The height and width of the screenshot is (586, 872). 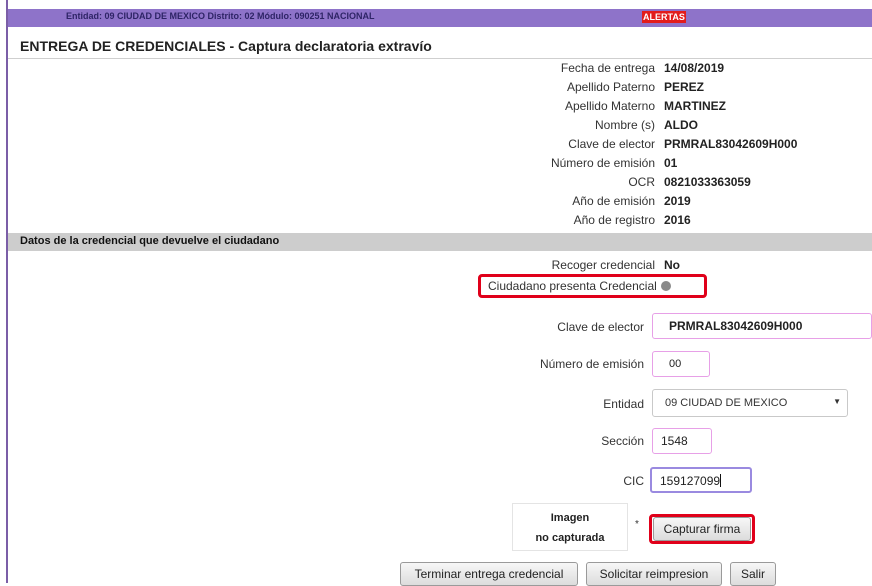 What do you see at coordinates (623, 404) in the screenshot?
I see `entidad-label: Entidad` at bounding box center [623, 404].